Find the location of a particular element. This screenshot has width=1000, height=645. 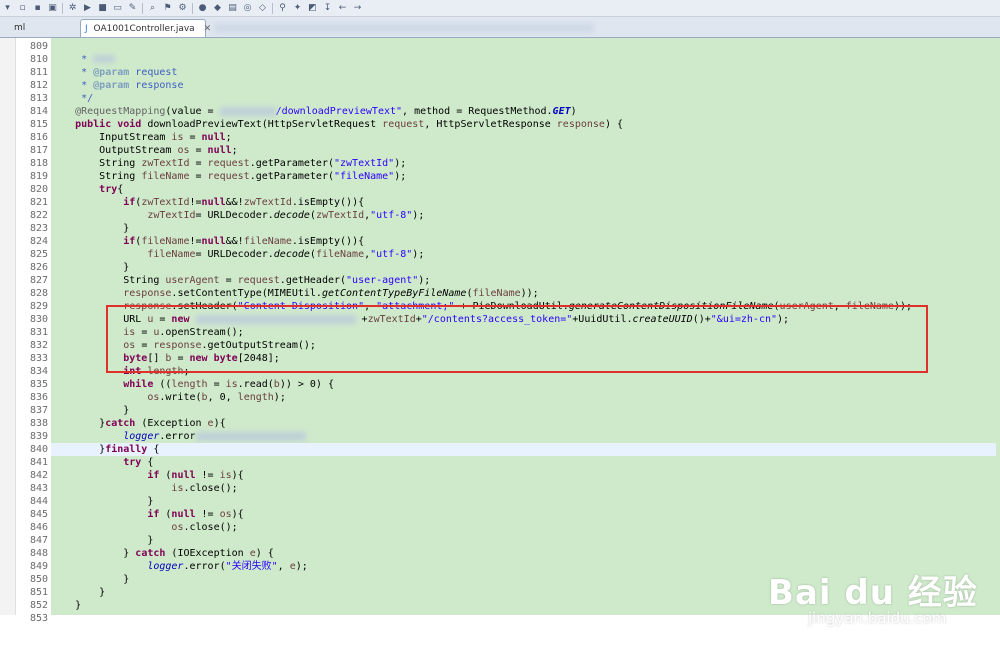

bookmark-icon: ⚑ is located at coordinates (167, 8).